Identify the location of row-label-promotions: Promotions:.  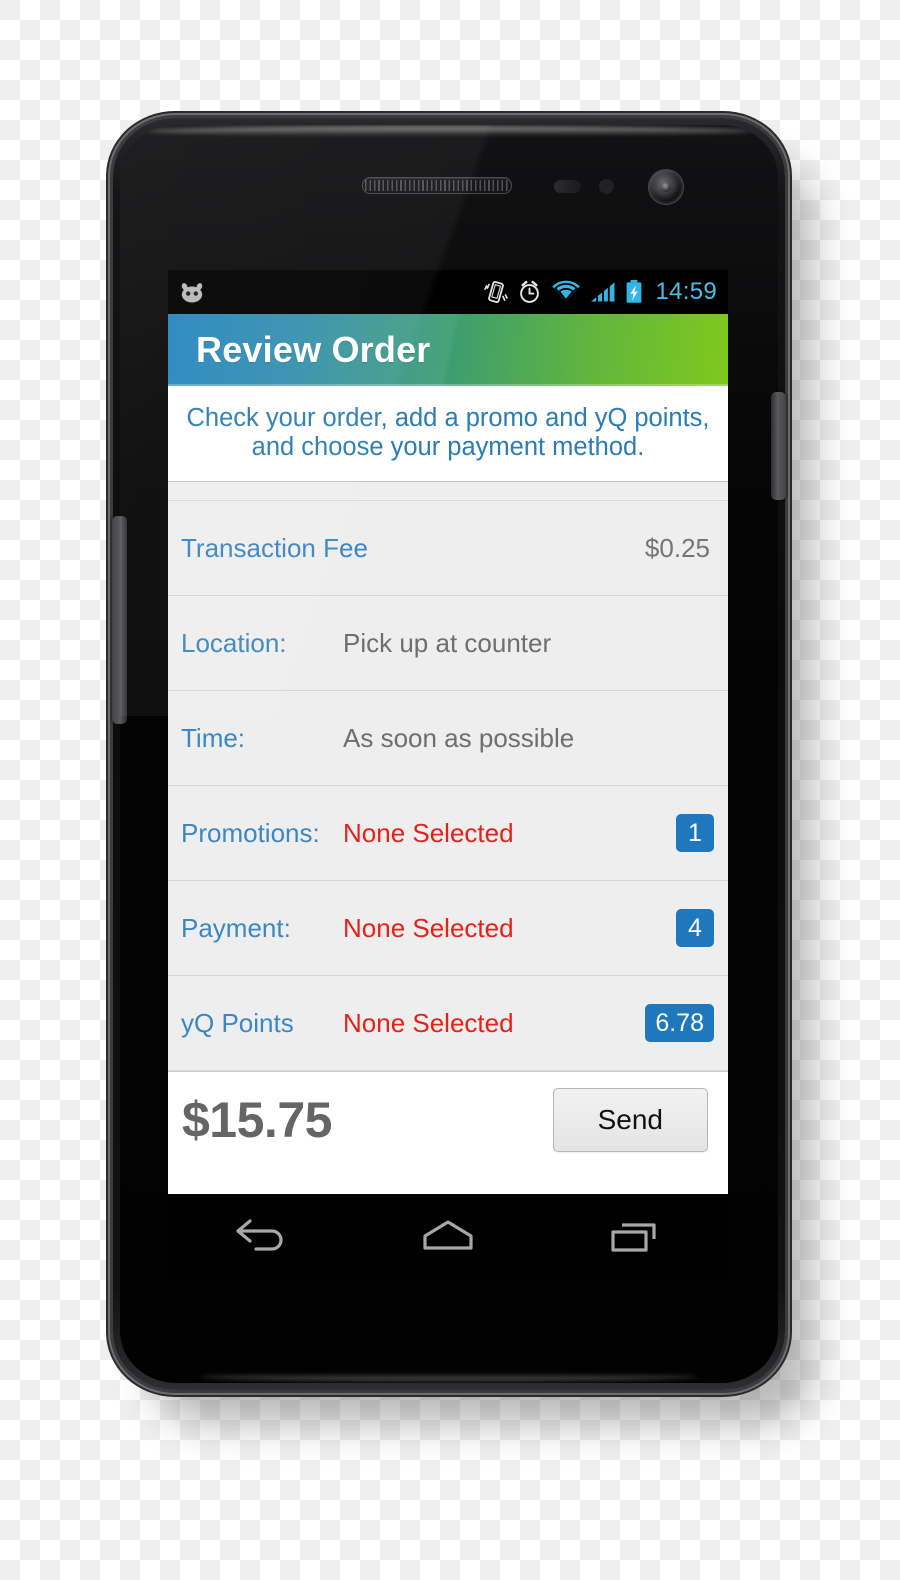
(250, 832).